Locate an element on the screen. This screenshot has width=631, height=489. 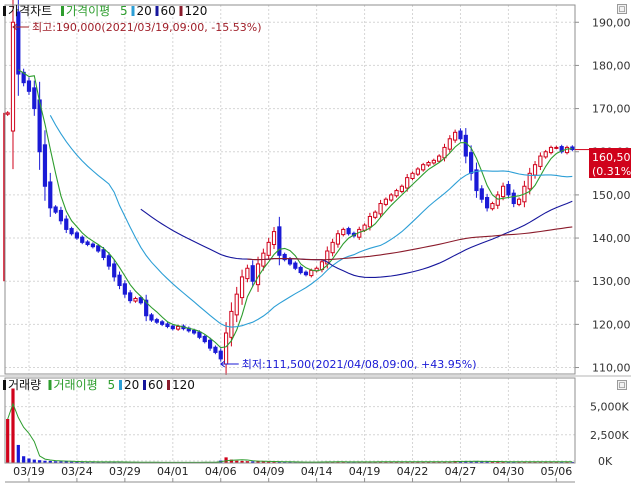
price-legend-ma-label: 가격이평 is located at coordinates (88, 11).